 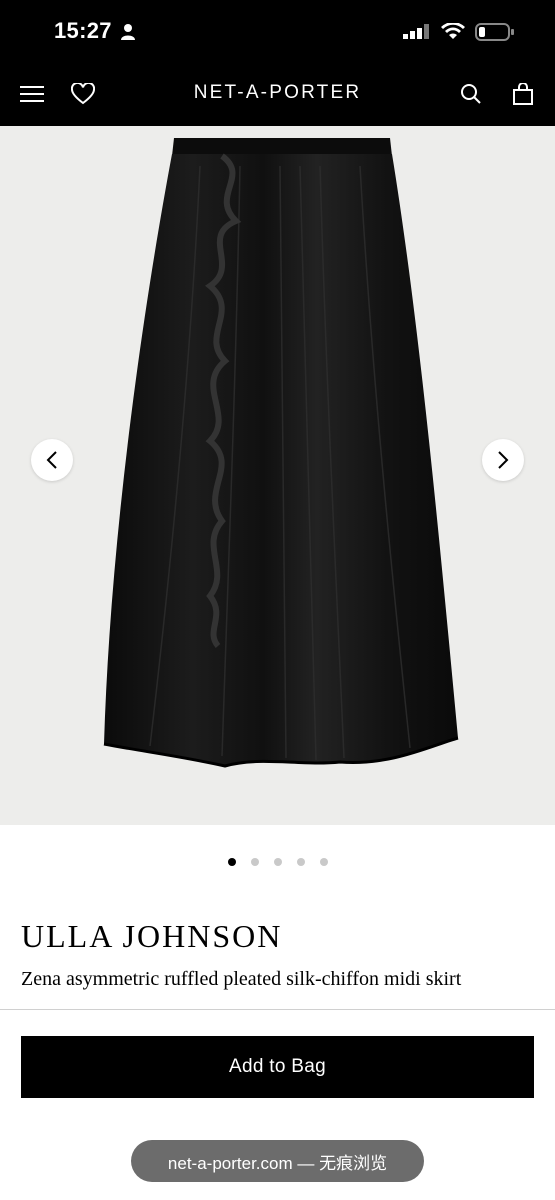 I want to click on battery-icon, so click(x=494, y=32).